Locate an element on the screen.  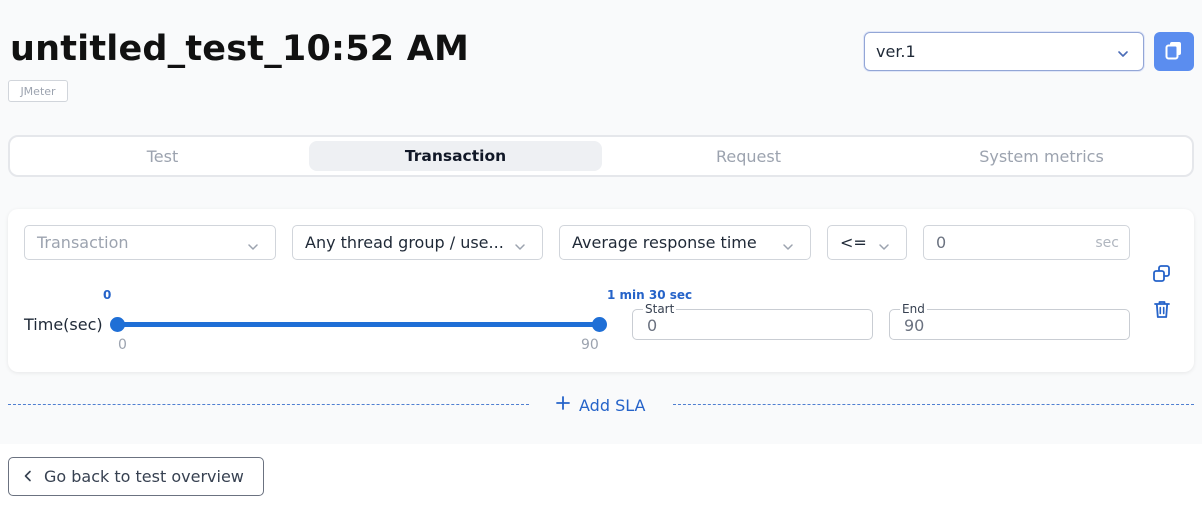
metric-select-value: Average response time is located at coordinates (664, 242).